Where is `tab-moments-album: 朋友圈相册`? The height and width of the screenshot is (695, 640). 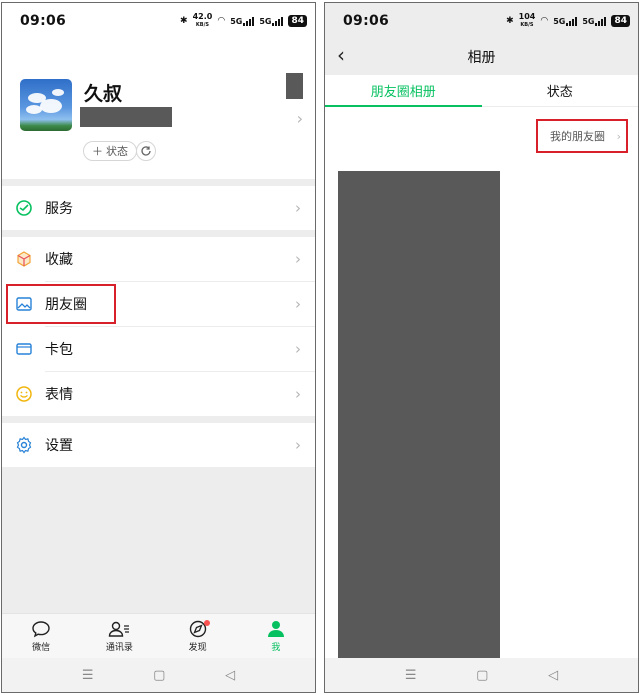
tab-moments-album: 朋友圈相册 is located at coordinates (403, 91).